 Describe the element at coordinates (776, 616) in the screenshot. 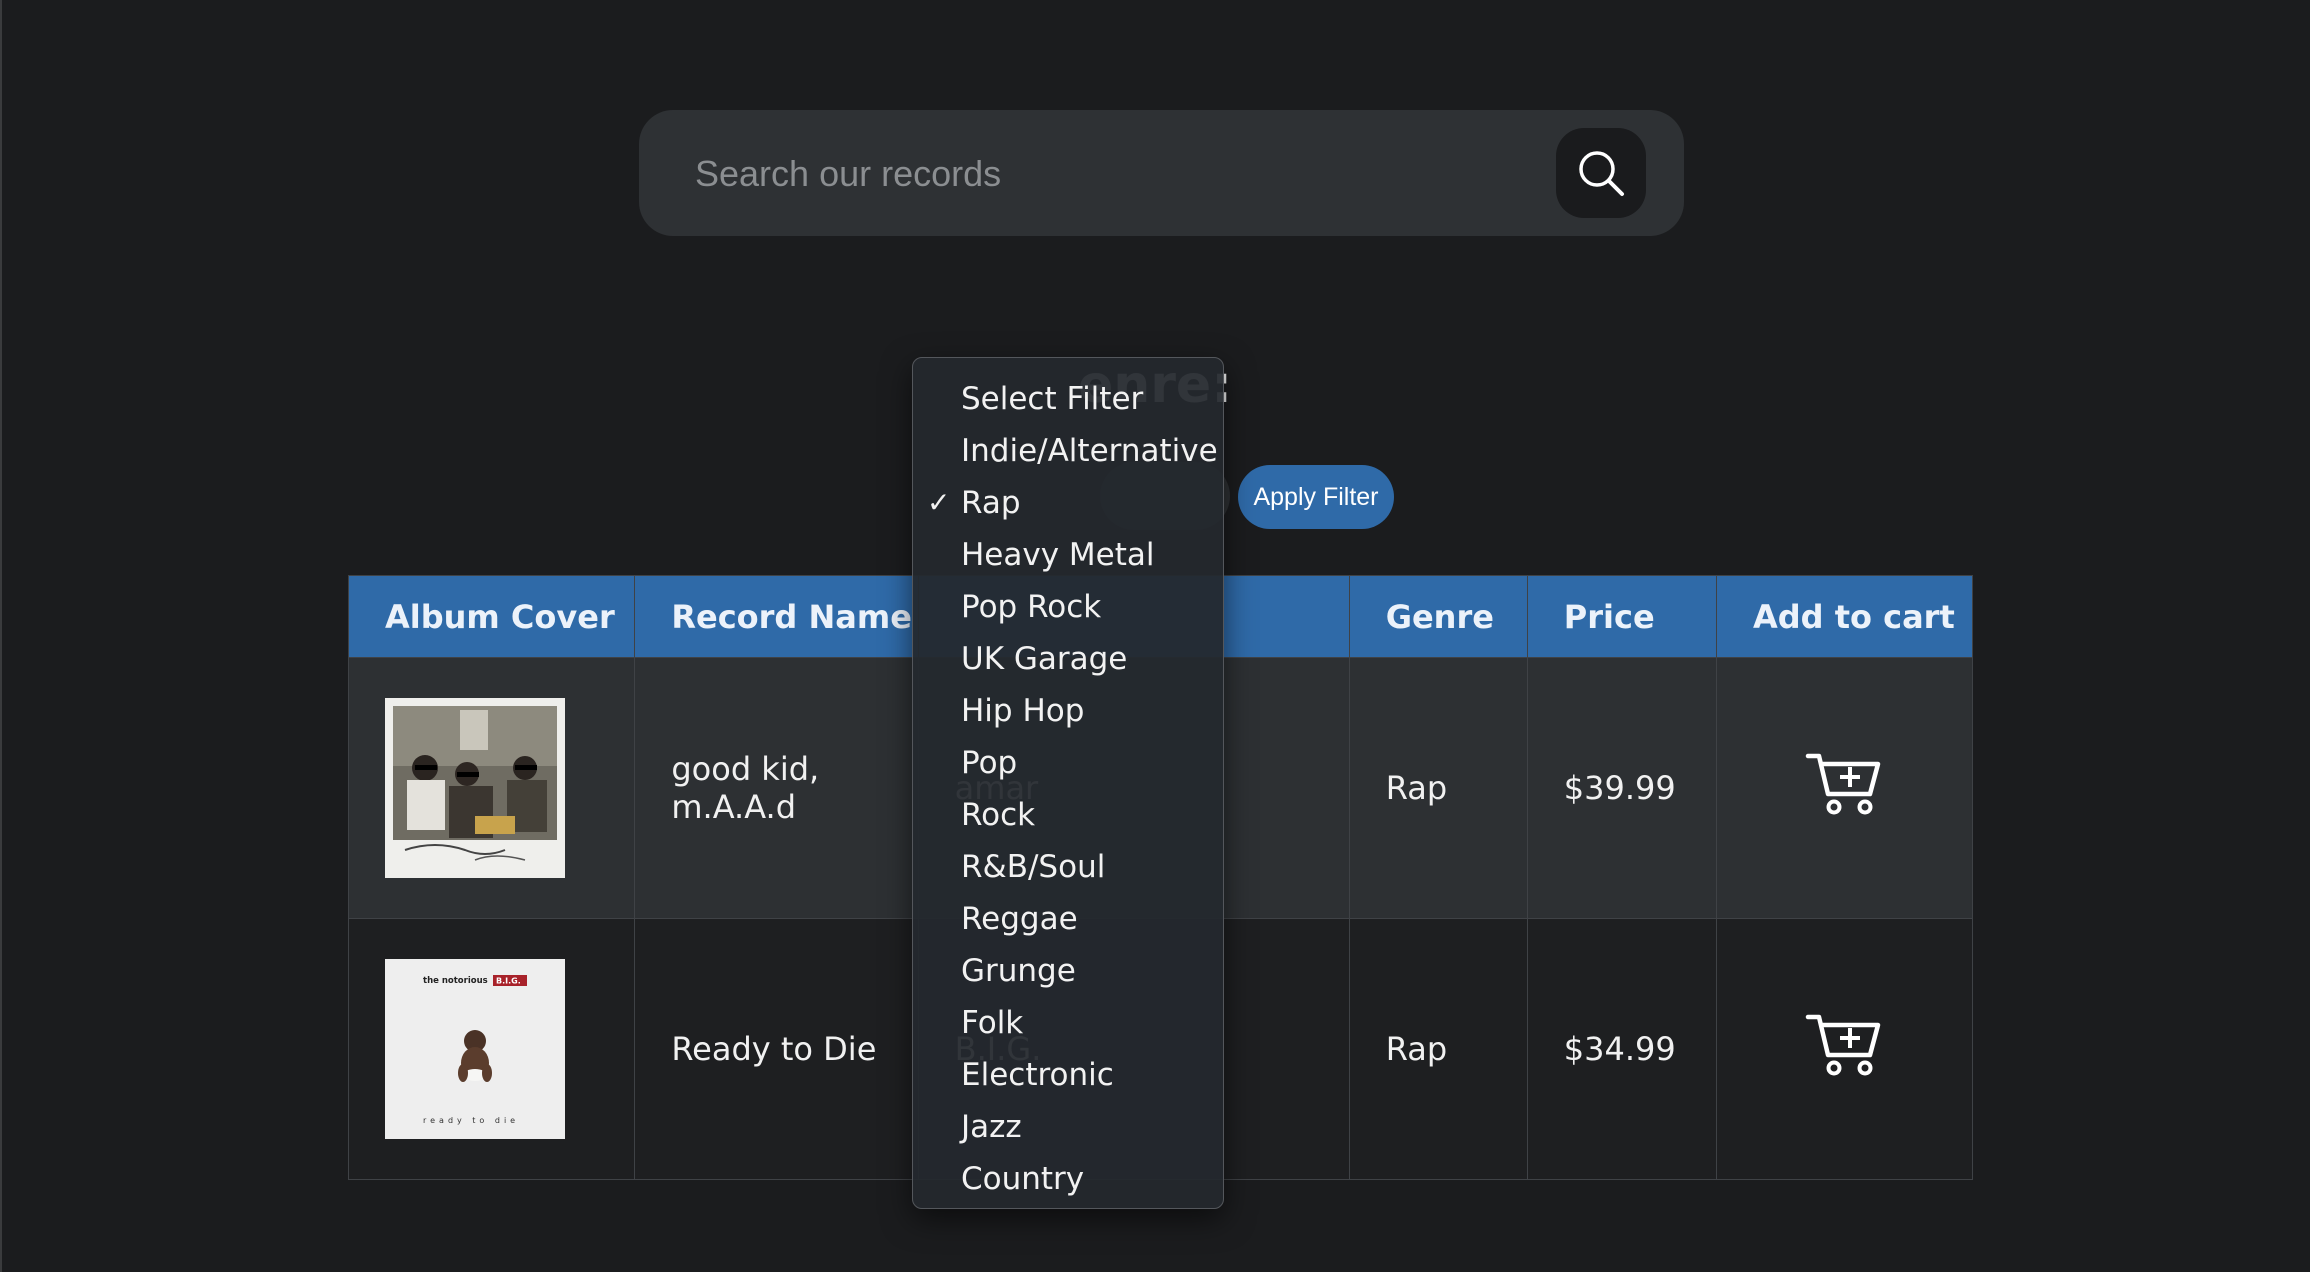

I see `header-record-name: Record Name` at that location.